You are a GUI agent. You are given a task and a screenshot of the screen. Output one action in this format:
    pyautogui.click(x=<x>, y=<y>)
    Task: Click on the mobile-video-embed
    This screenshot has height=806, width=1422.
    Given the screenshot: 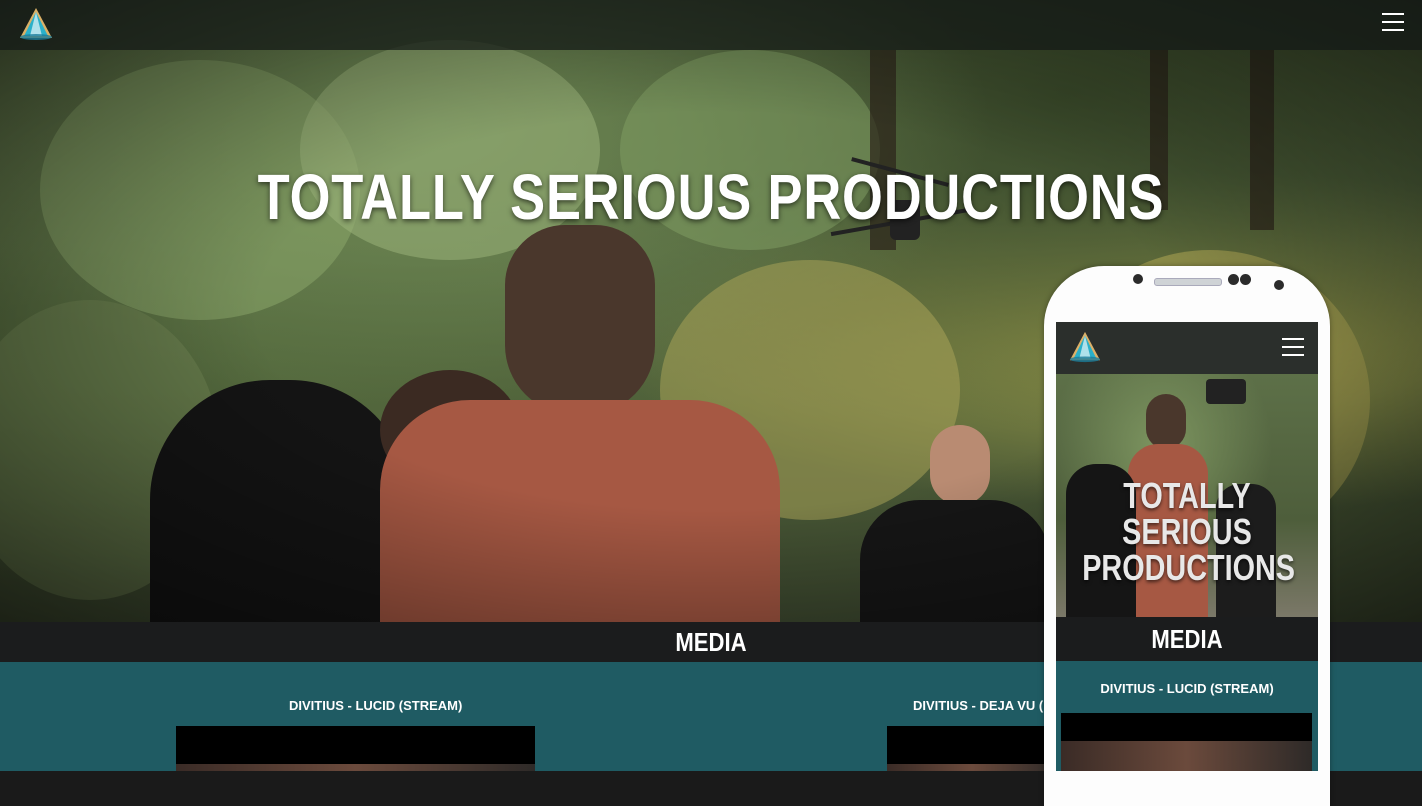 What is the action you would take?
    pyautogui.click(x=1186, y=742)
    